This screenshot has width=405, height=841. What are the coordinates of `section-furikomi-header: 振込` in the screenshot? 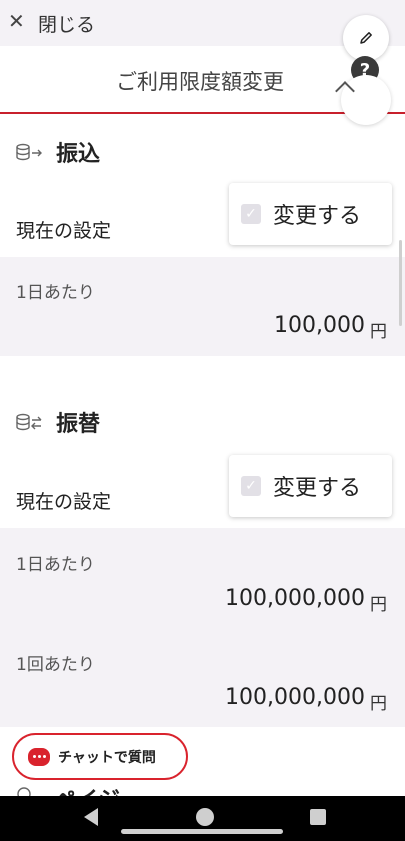 It's located at (58, 152).